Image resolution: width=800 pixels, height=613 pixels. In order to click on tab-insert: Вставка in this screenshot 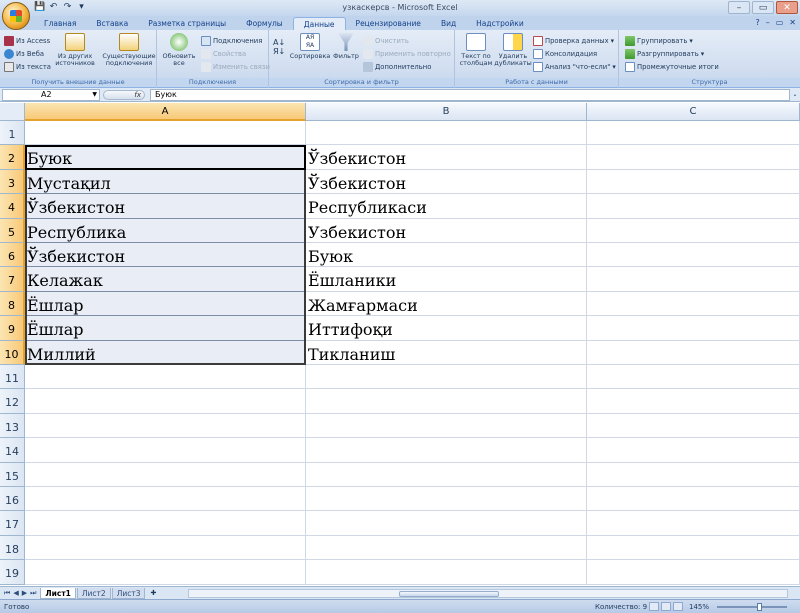, I will do `click(112, 23)`.